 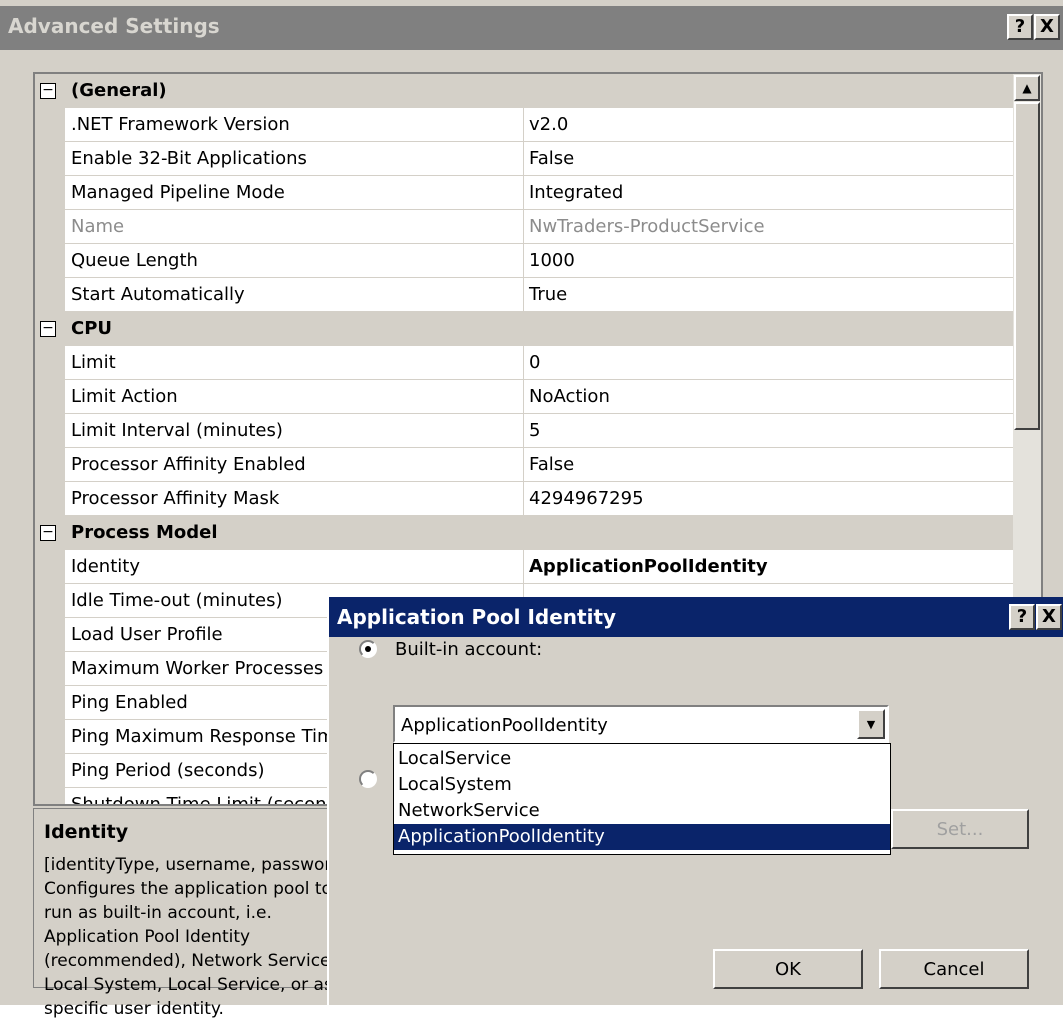 I want to click on property-value: Integrated, so click(x=576, y=192).